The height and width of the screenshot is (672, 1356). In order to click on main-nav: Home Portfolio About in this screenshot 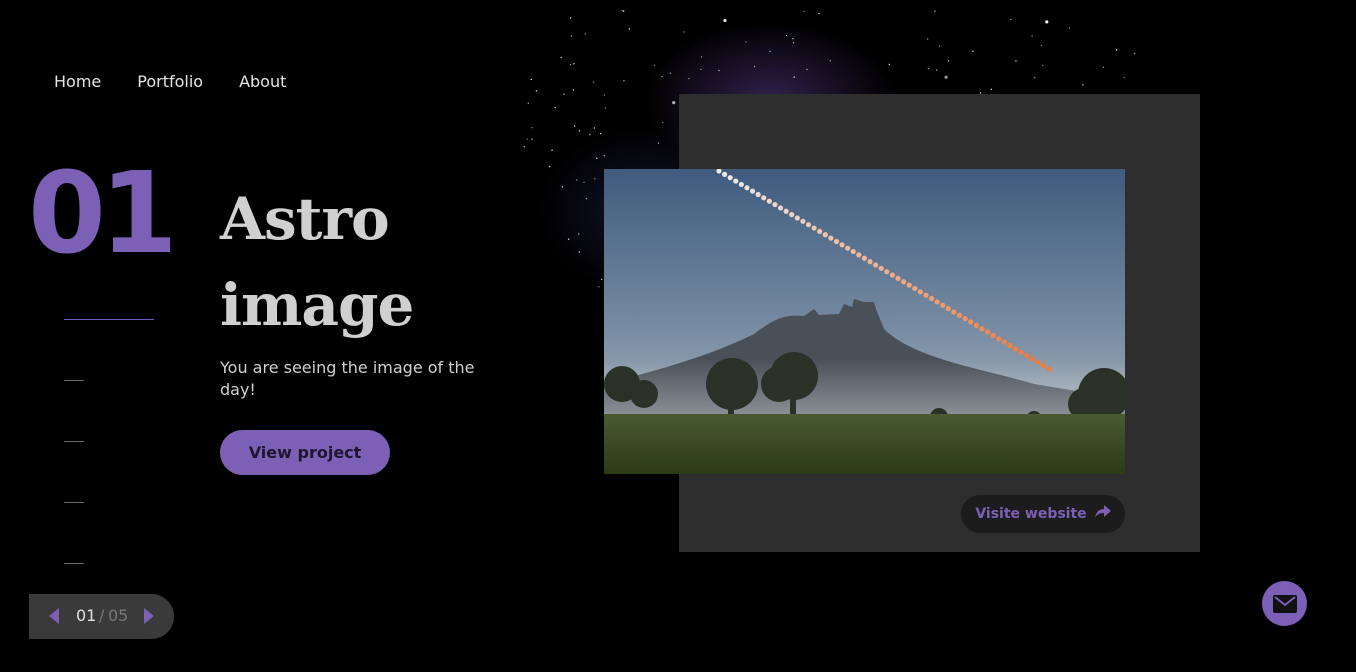, I will do `click(170, 81)`.